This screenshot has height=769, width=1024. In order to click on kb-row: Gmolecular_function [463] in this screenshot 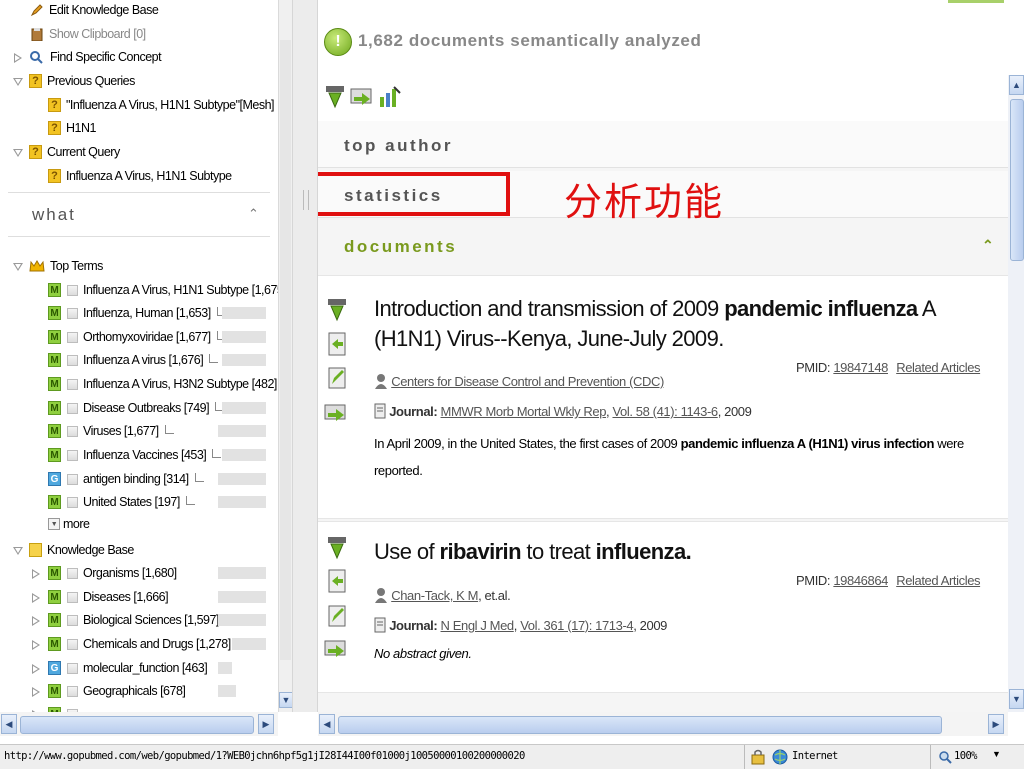, I will do `click(119, 668)`.